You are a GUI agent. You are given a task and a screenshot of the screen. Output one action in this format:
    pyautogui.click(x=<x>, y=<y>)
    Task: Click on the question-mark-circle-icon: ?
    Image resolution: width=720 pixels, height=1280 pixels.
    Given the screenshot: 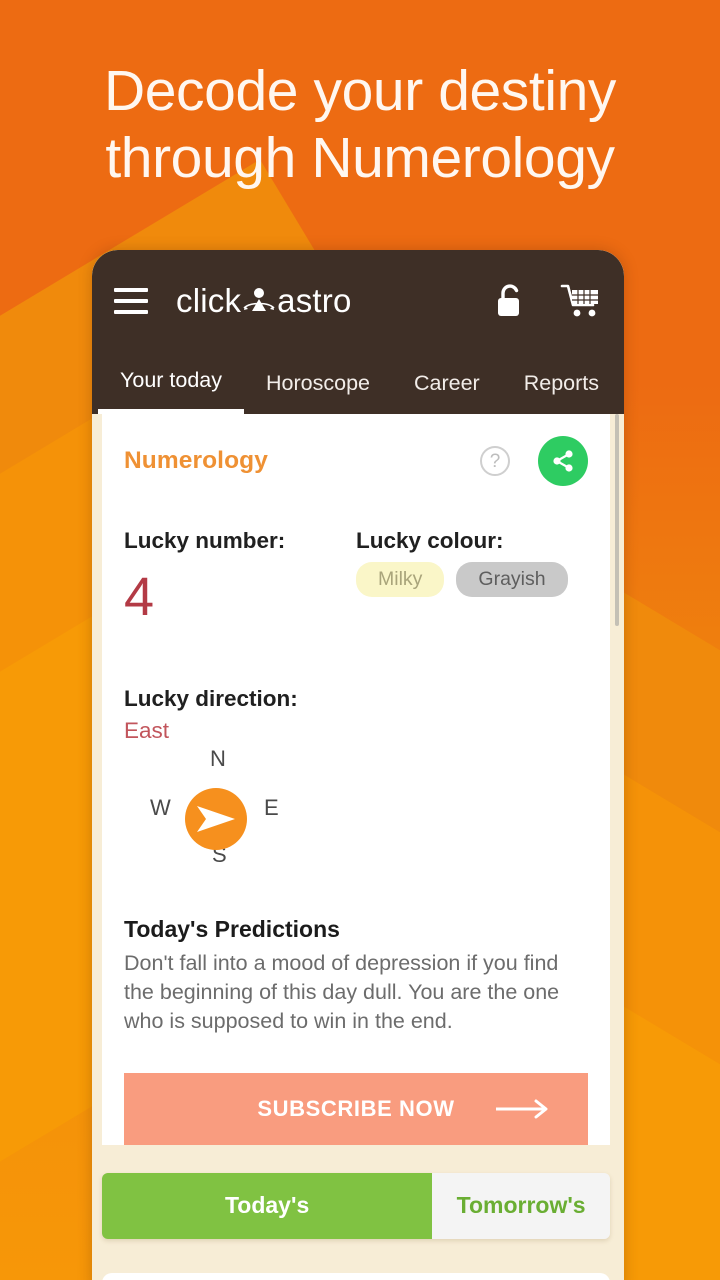 What is the action you would take?
    pyautogui.click(x=495, y=461)
    